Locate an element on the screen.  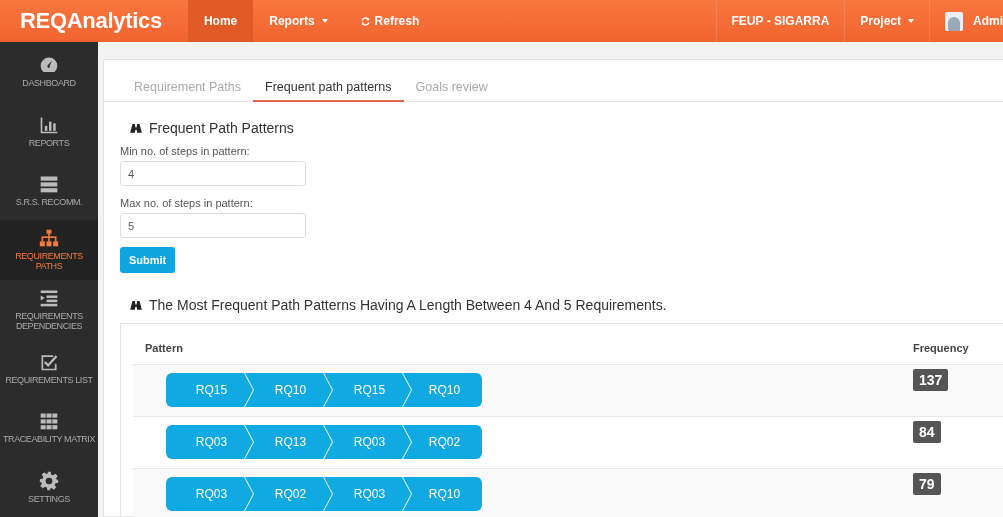
checkbox-icon is located at coordinates (49, 362).